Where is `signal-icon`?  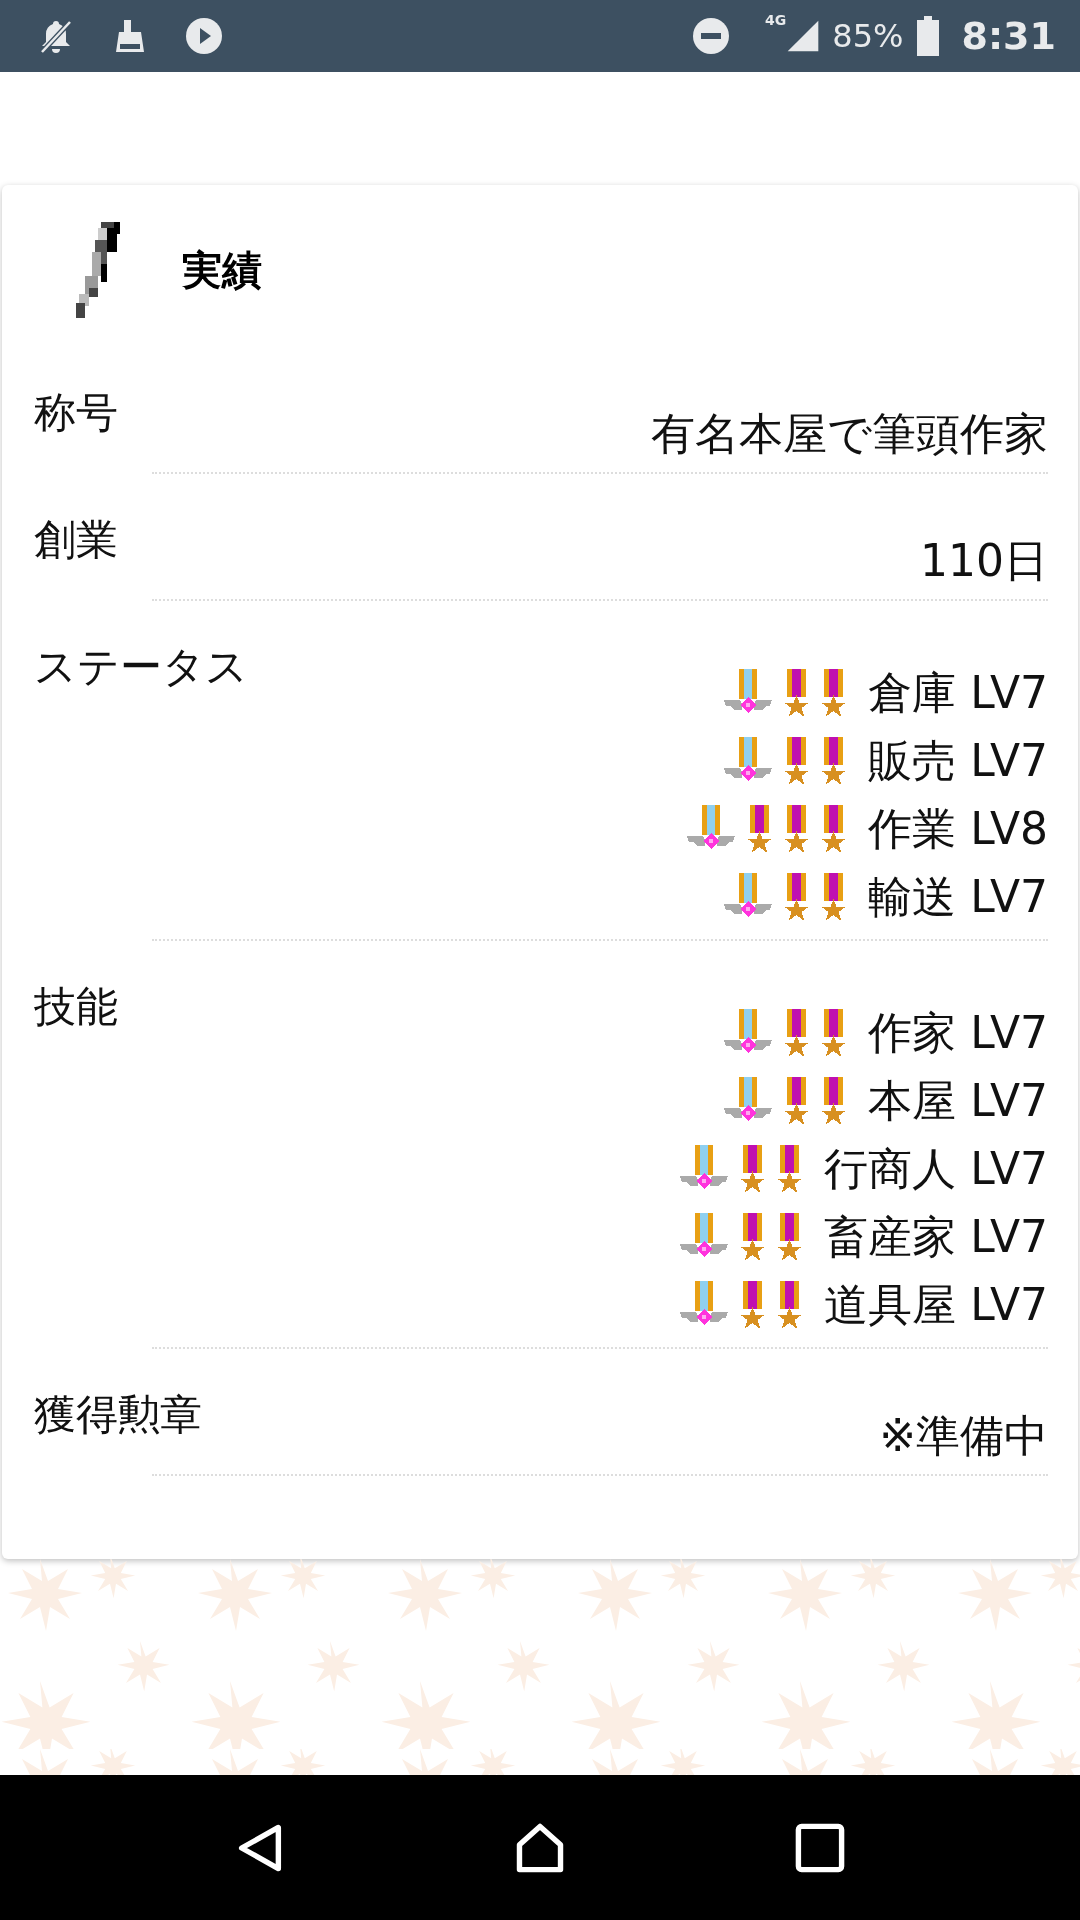
signal-icon is located at coordinates (803, 36).